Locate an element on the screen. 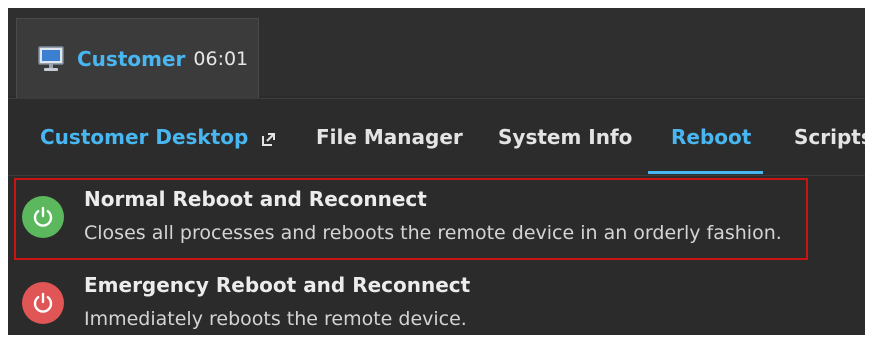  tab-label: Customer Desktop is located at coordinates (144, 137).